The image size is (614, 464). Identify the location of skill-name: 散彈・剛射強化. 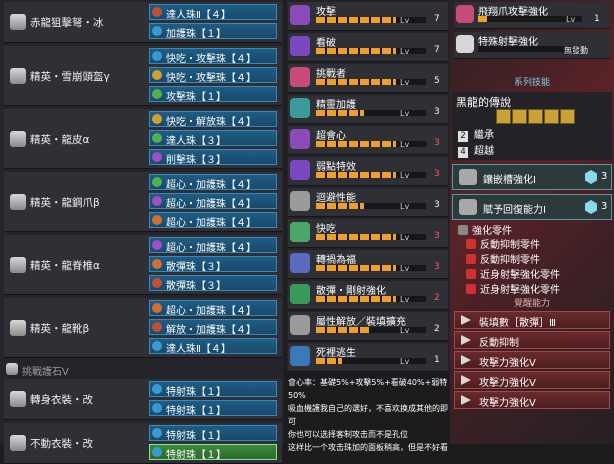
(351, 291).